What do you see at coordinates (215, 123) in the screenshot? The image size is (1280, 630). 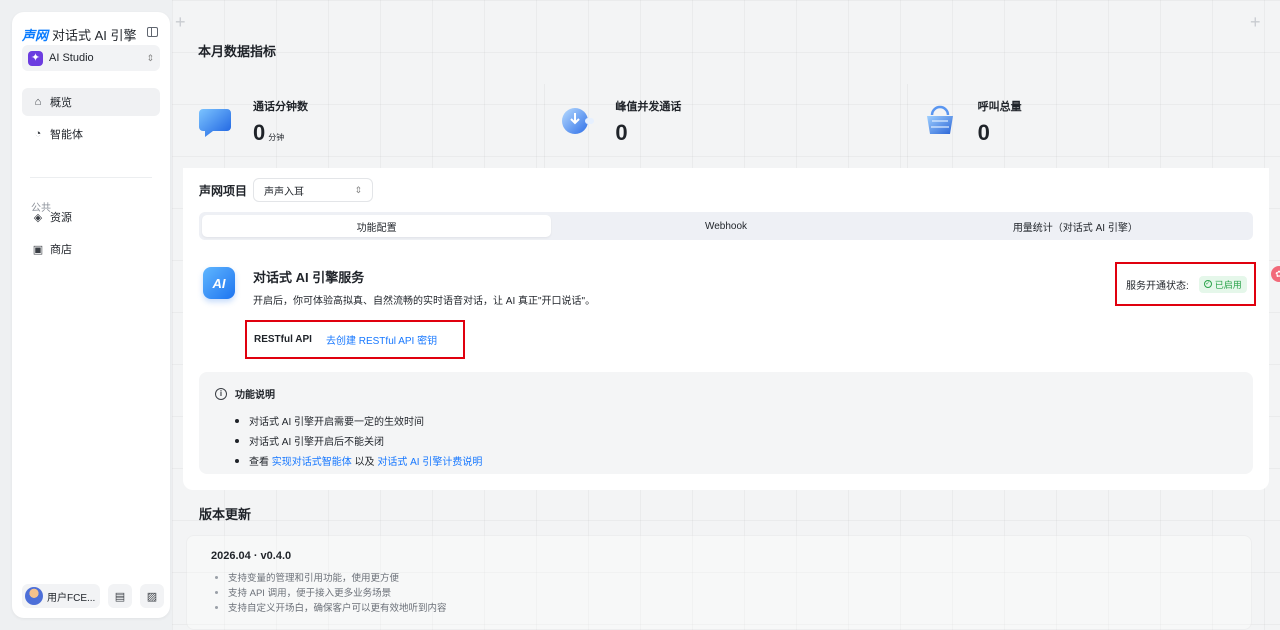 I see `chat-bubble-icon` at bounding box center [215, 123].